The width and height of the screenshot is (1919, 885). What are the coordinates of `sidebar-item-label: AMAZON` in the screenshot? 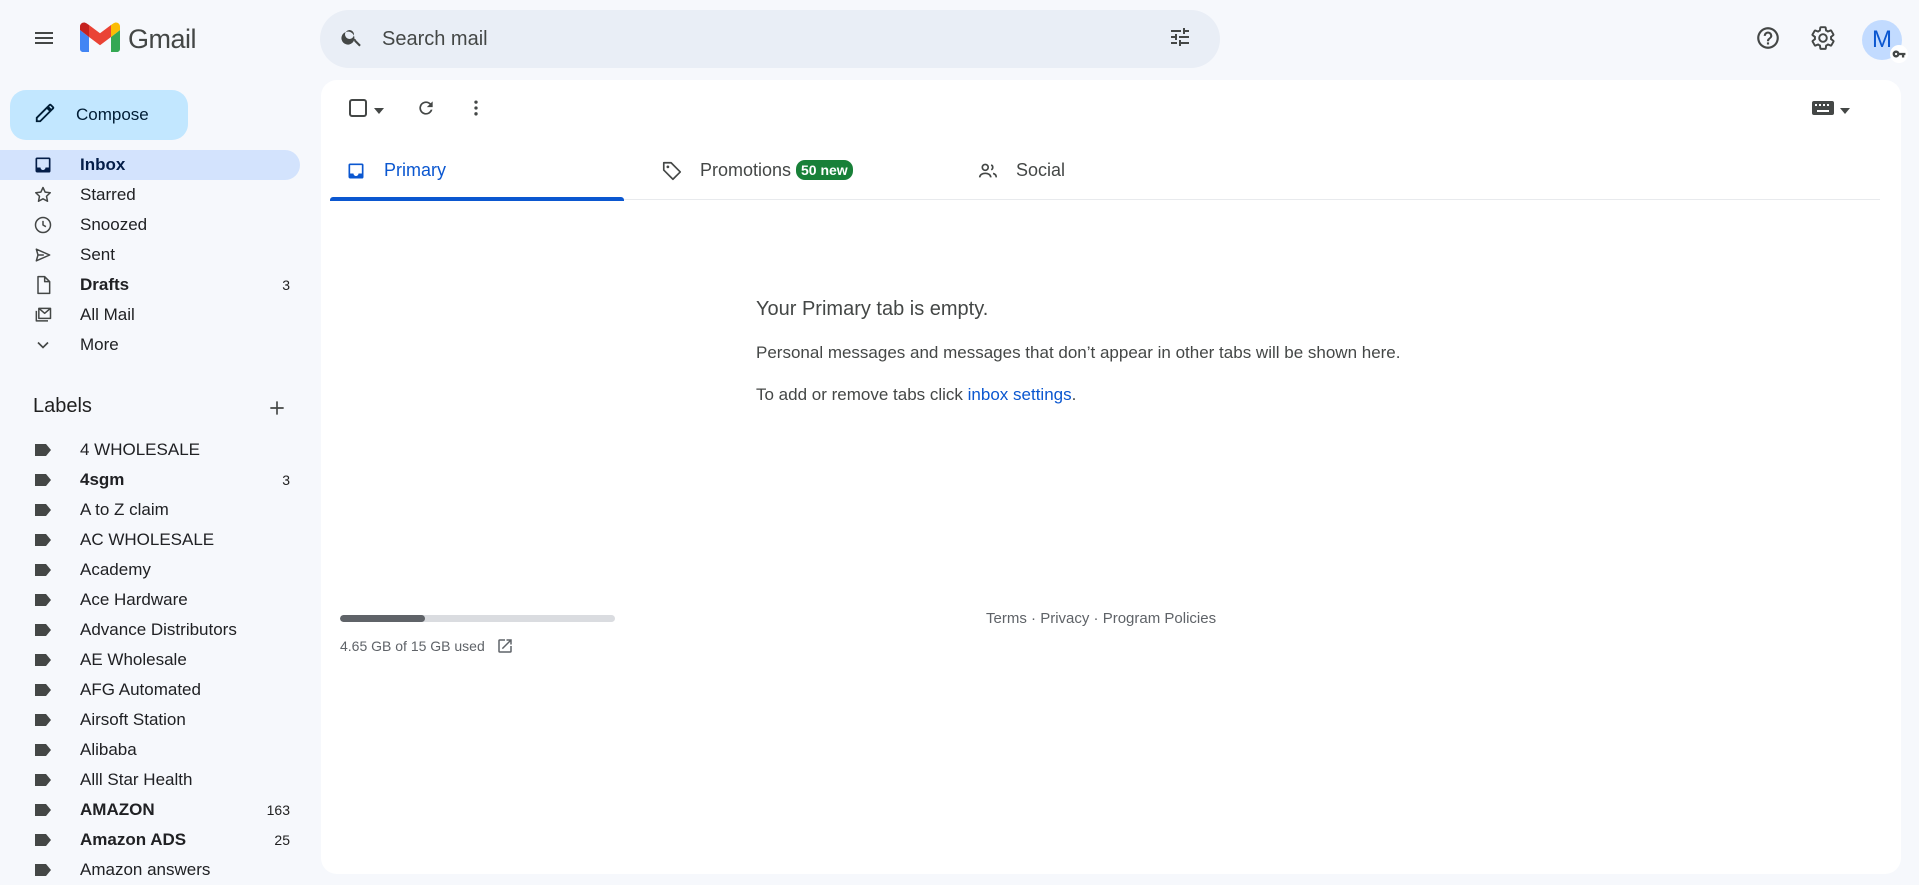 It's located at (117, 809).